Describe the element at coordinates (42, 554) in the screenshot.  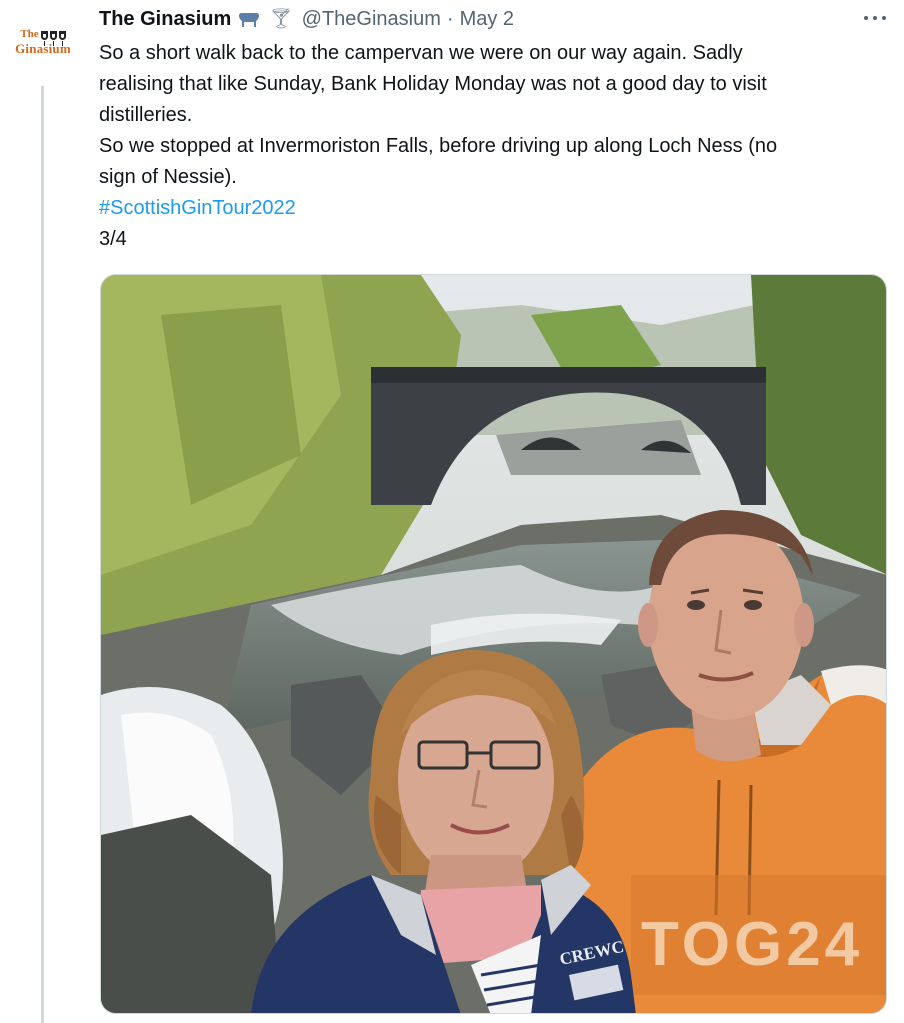
I see `thread-line` at that location.